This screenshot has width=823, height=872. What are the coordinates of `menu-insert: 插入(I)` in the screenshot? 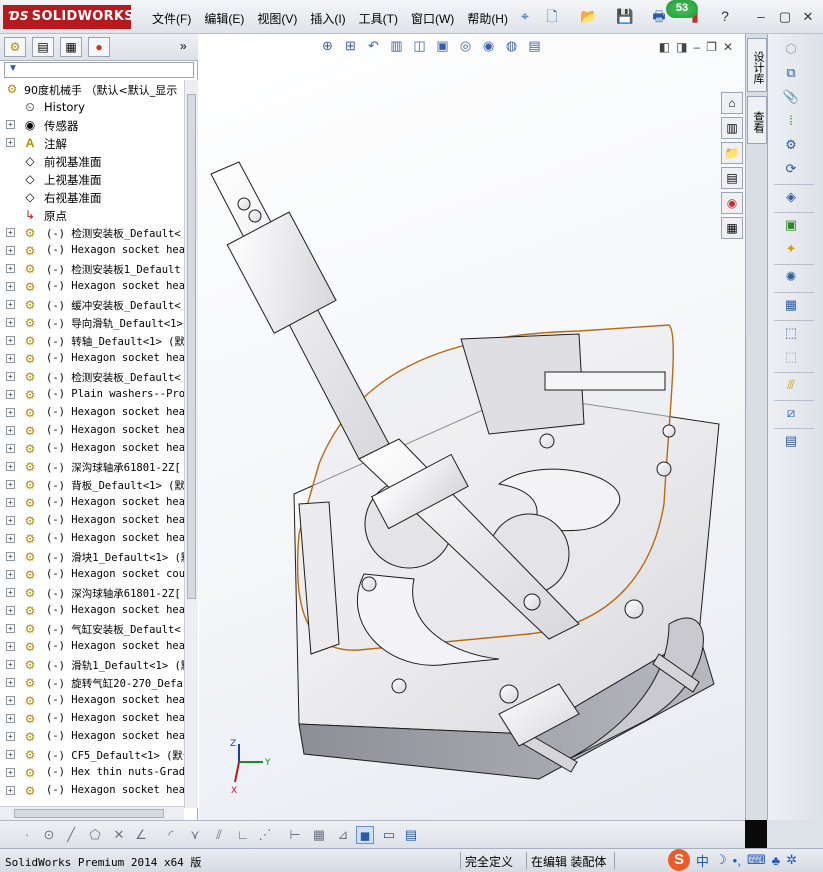 It's located at (327, 18).